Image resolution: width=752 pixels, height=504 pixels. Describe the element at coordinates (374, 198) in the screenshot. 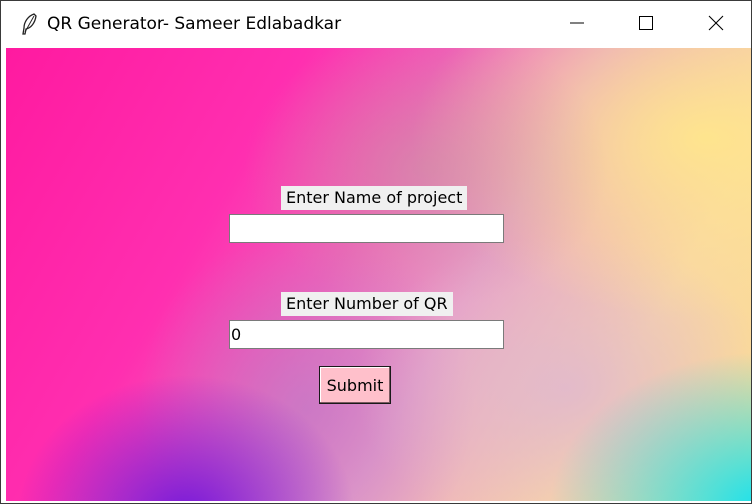

I see `project-name-label: Enter Name of project` at that location.